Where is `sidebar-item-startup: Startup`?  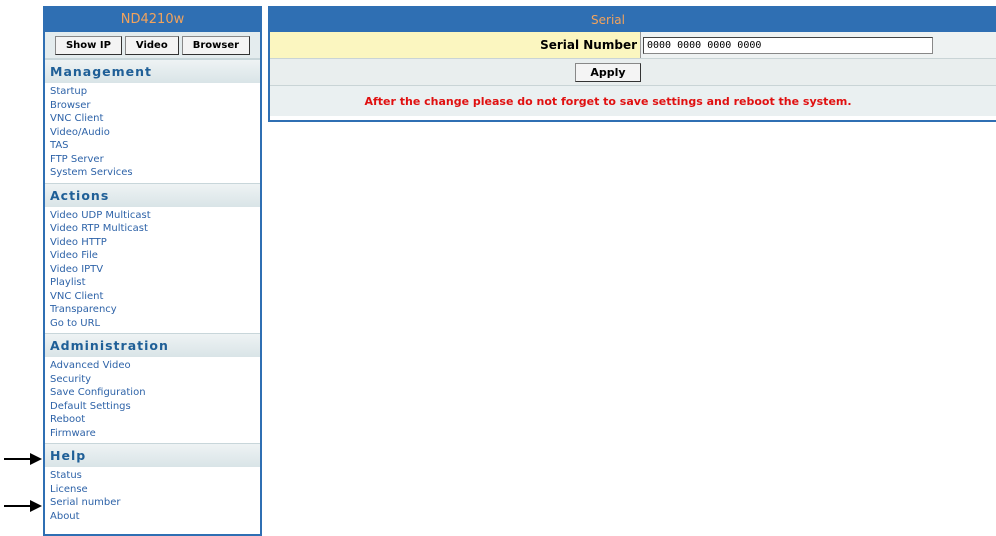 sidebar-item-startup: Startup is located at coordinates (155, 92).